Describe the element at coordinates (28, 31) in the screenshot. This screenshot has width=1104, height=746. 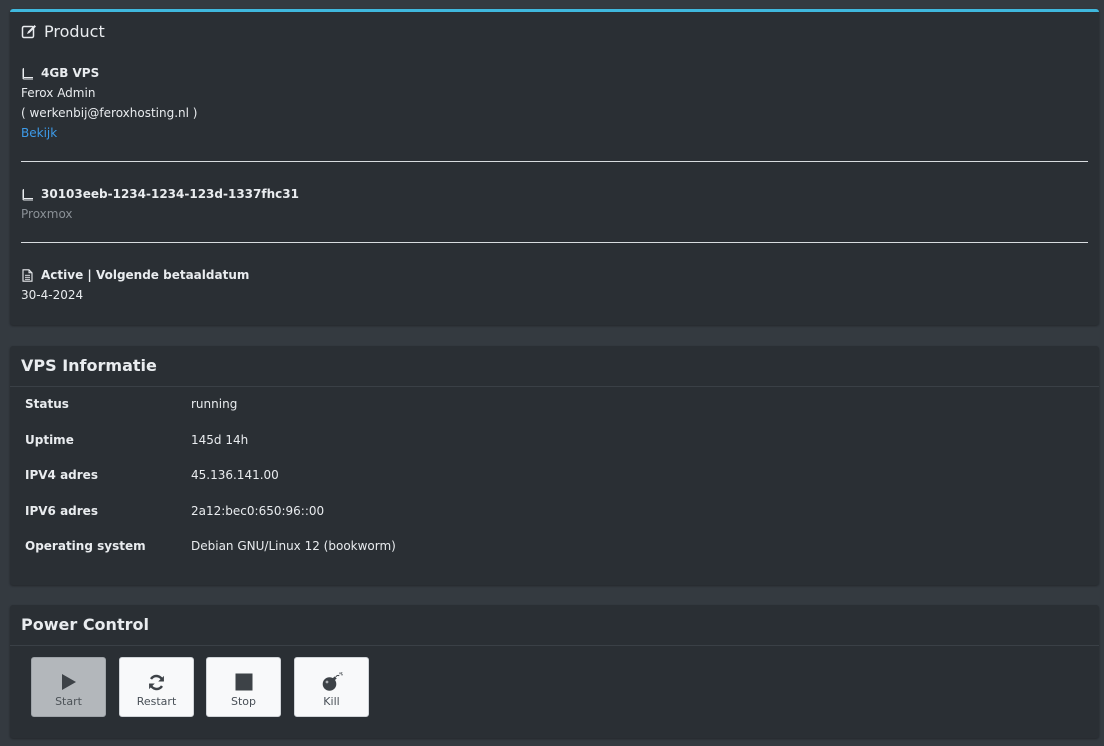
I see `edit-icon` at that location.